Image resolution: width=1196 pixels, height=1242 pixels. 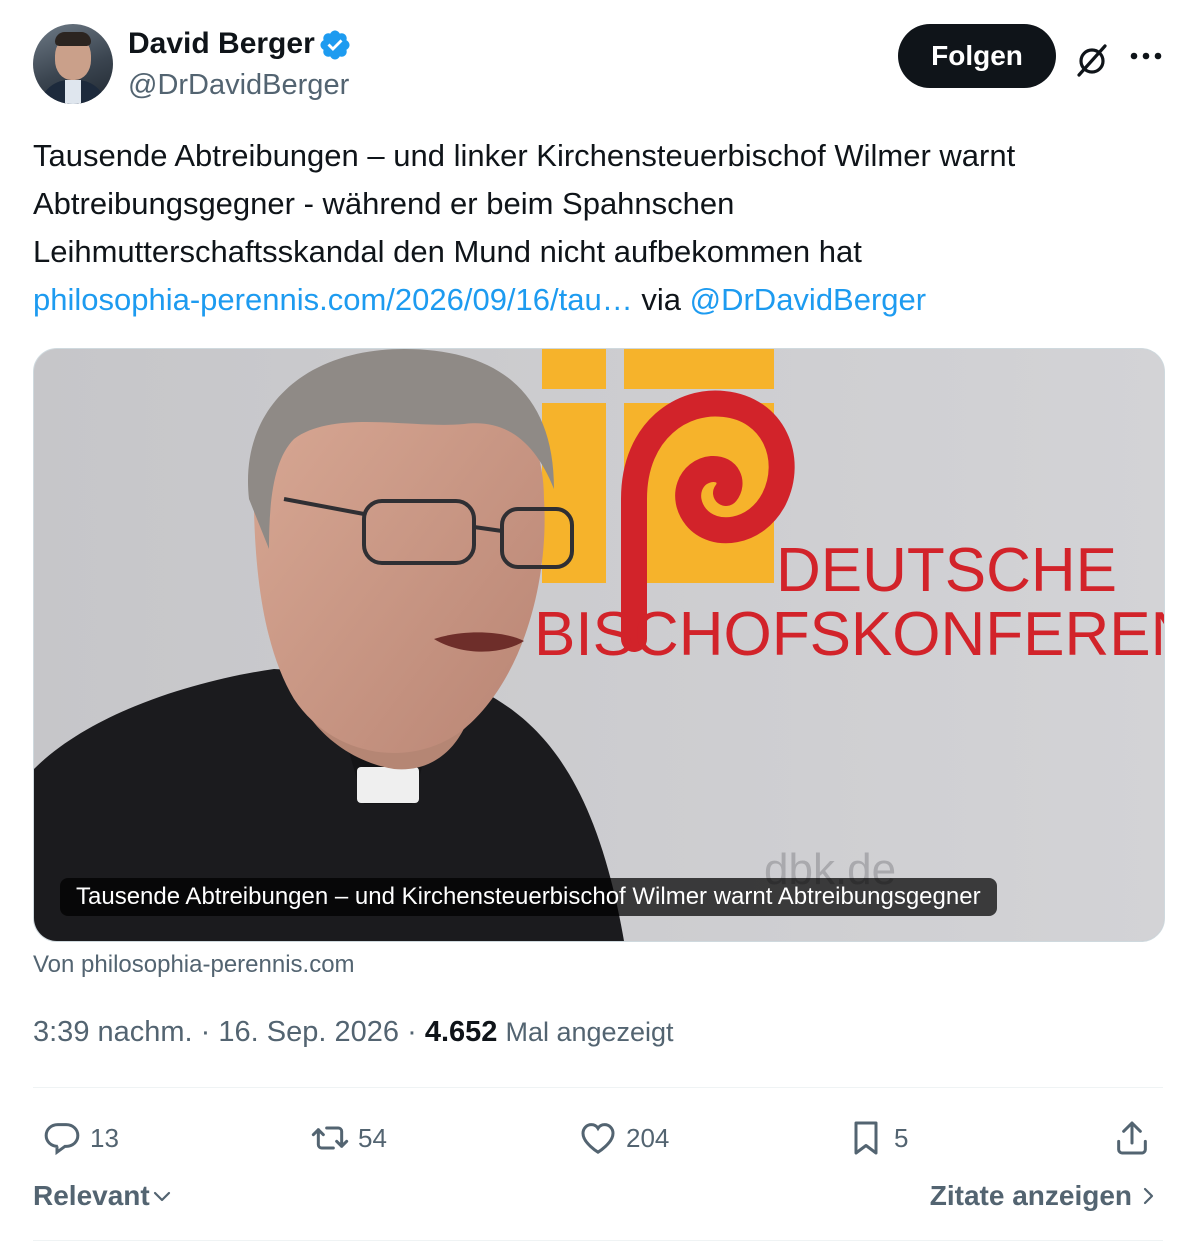 What do you see at coordinates (161, 1196) in the screenshot?
I see `chevron-down-icon` at bounding box center [161, 1196].